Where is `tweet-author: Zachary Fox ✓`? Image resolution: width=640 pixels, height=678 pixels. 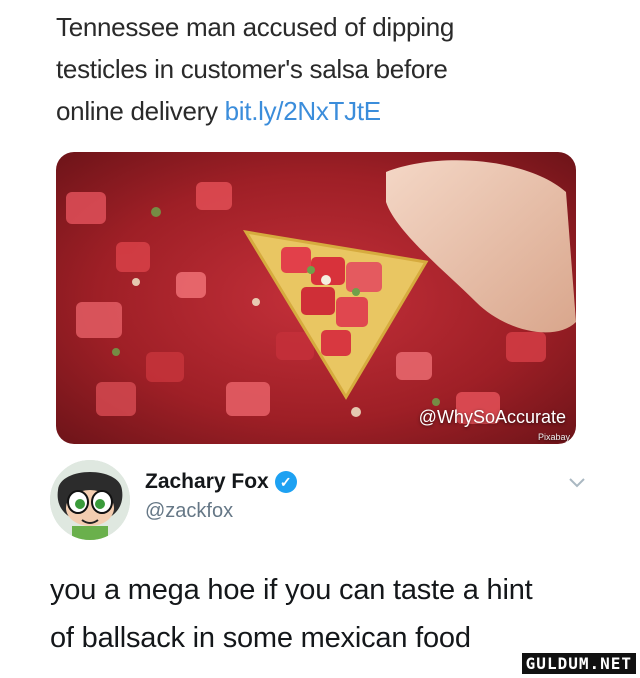
tweet-author: Zachary Fox ✓ is located at coordinates (221, 482).